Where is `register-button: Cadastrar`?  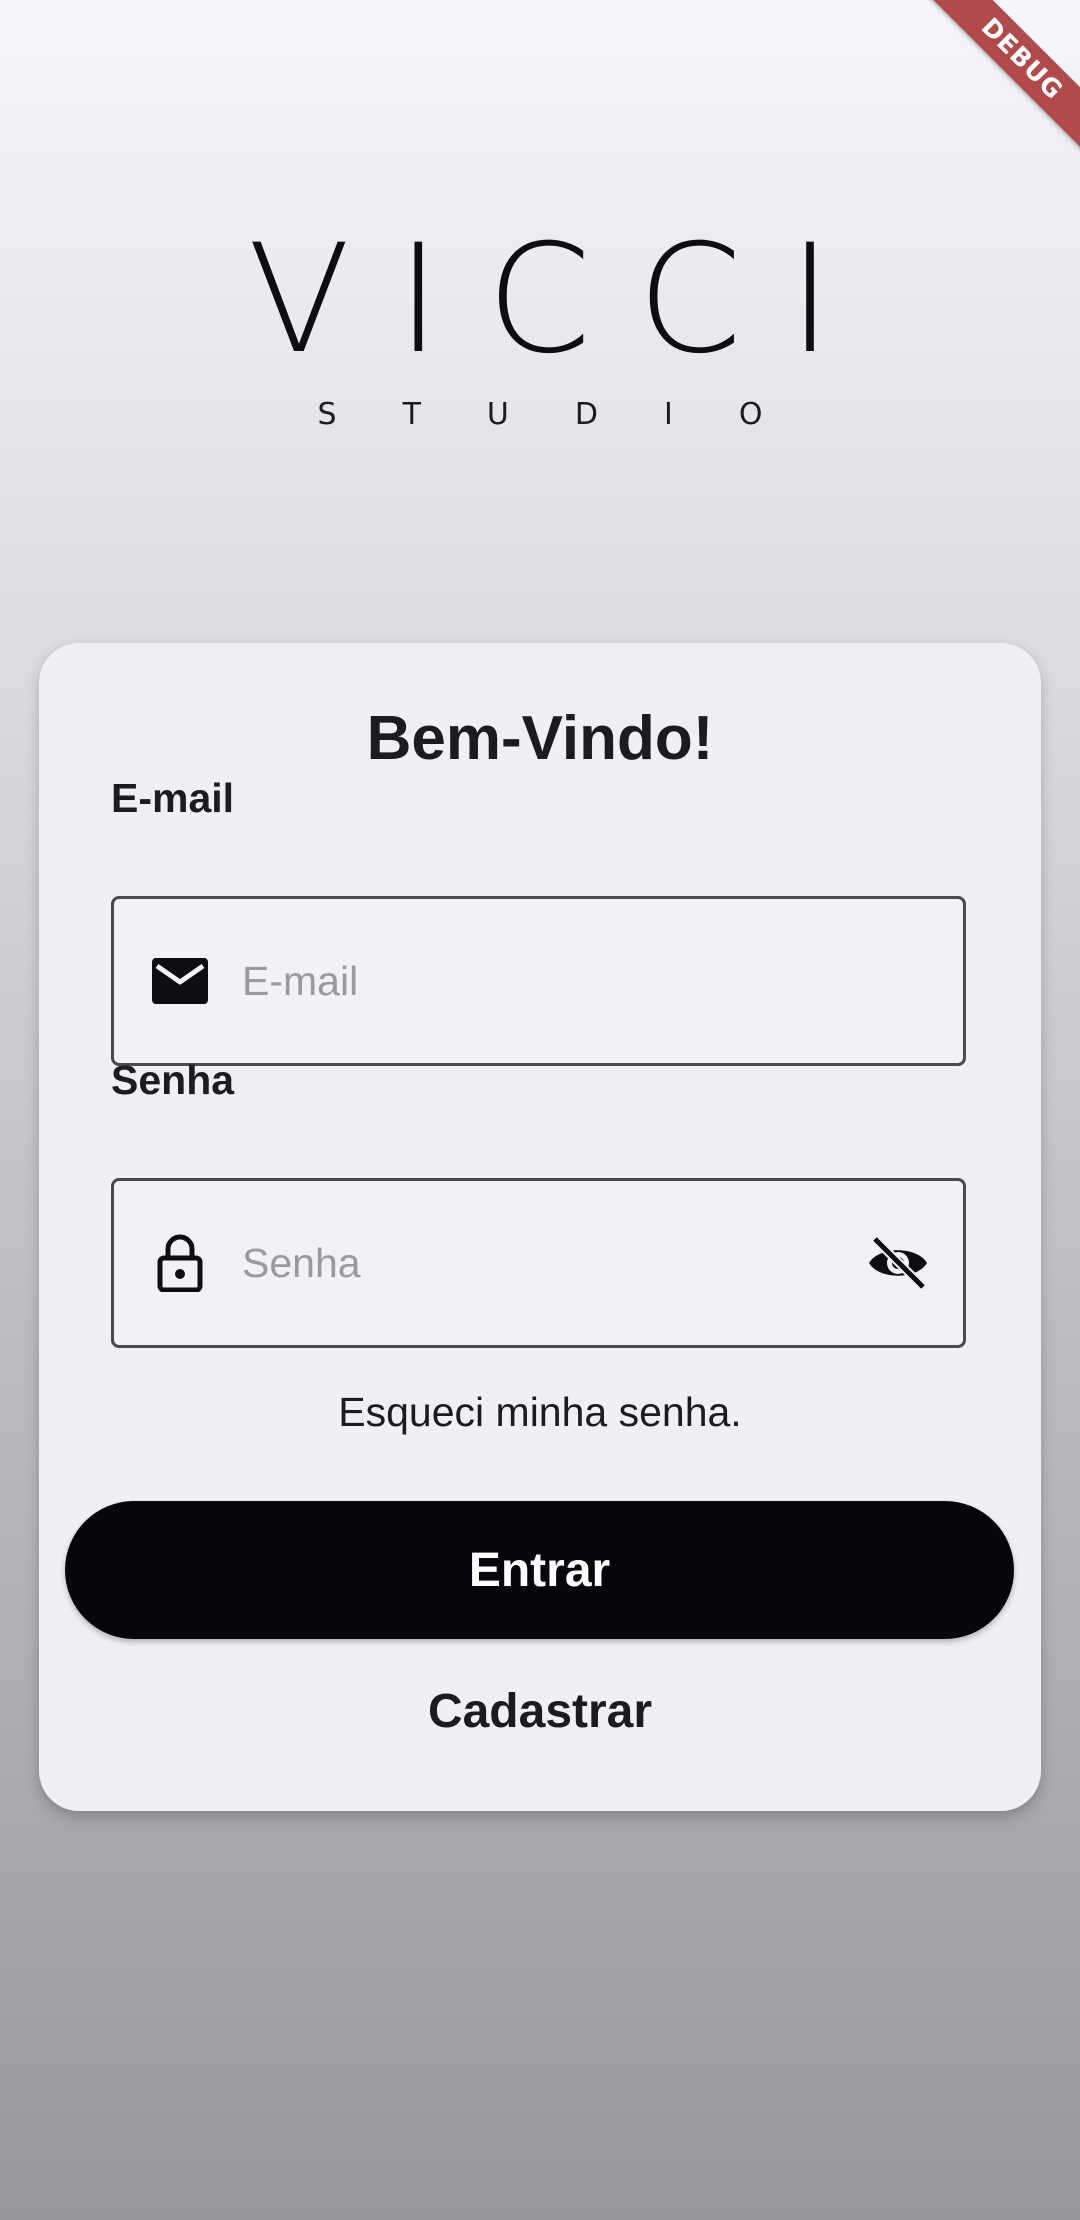
register-button: Cadastrar is located at coordinates (540, 1711).